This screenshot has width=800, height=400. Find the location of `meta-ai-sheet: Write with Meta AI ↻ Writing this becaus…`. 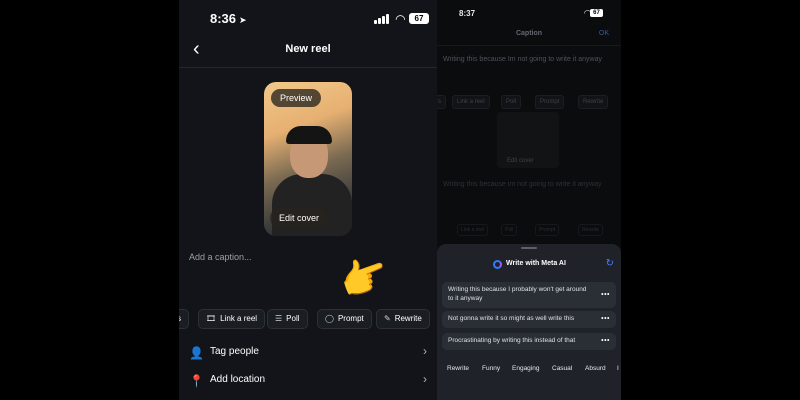

meta-ai-sheet: Write with Meta AI ↻ Writing this becaus… is located at coordinates (529, 322).